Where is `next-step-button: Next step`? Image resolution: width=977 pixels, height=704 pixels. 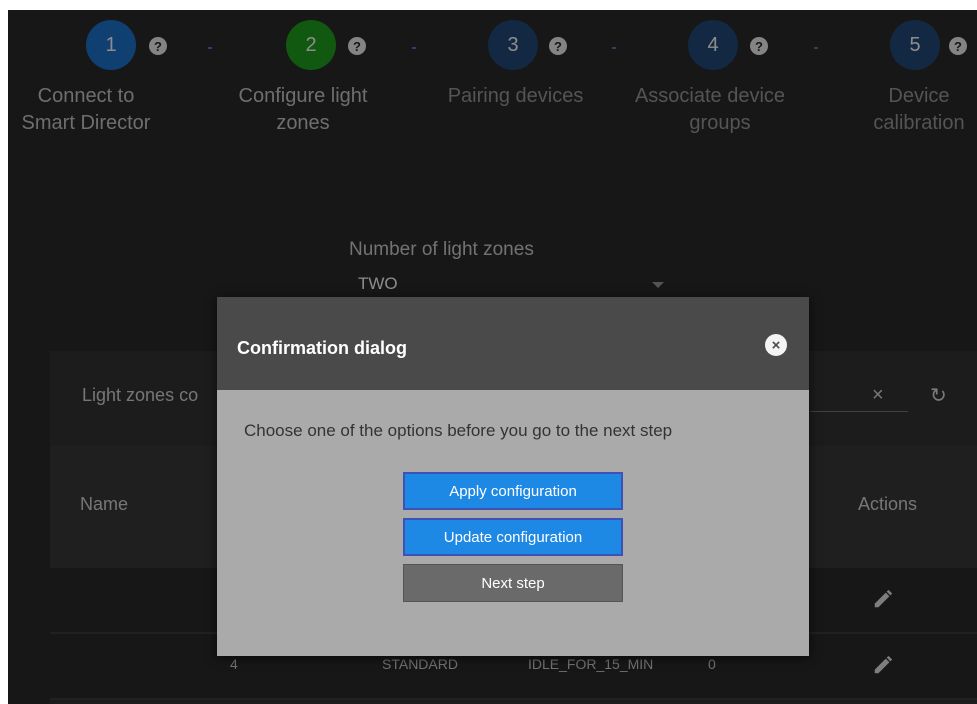 next-step-button: Next step is located at coordinates (513, 583).